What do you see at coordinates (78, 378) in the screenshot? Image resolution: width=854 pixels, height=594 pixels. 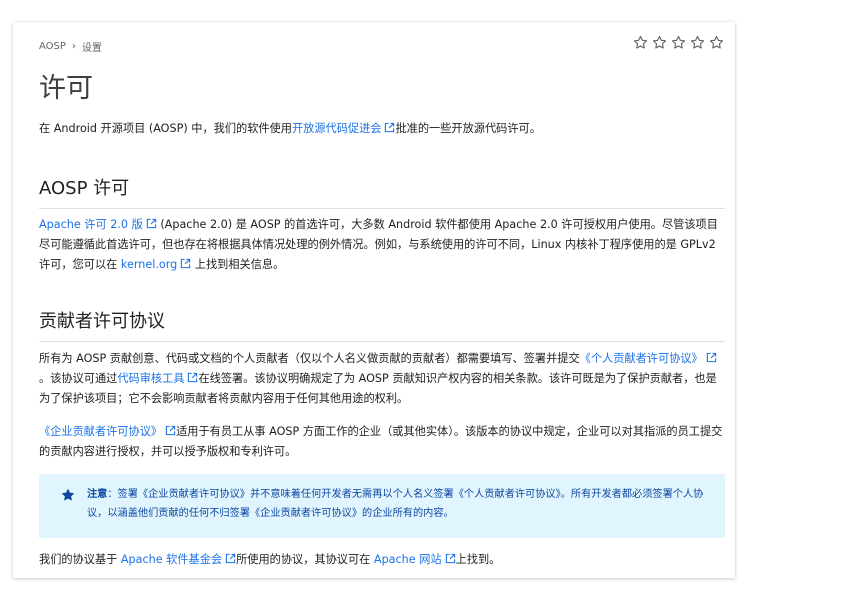 I see `cla-text-mid: 。该协议可通过` at bounding box center [78, 378].